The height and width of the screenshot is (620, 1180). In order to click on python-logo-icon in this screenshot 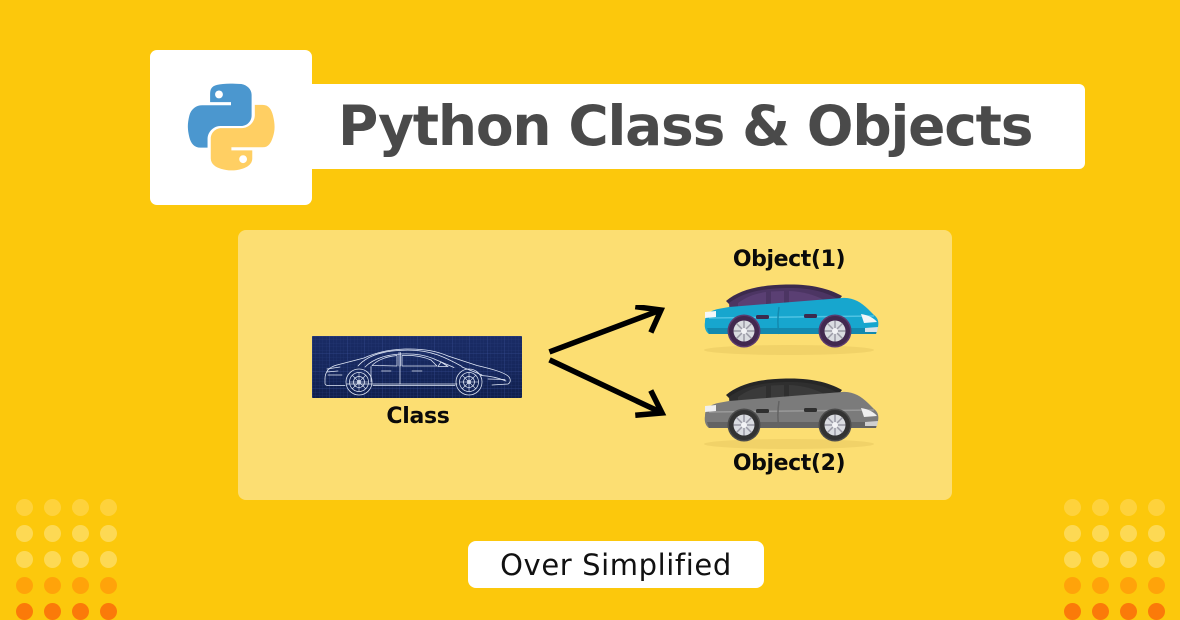, I will do `click(231, 126)`.